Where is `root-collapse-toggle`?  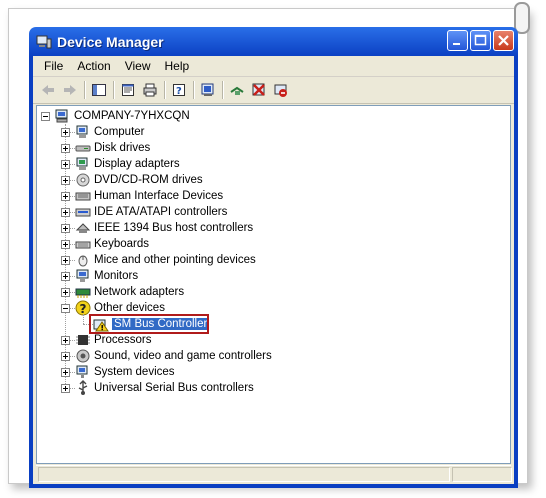 root-collapse-toggle is located at coordinates (45, 116).